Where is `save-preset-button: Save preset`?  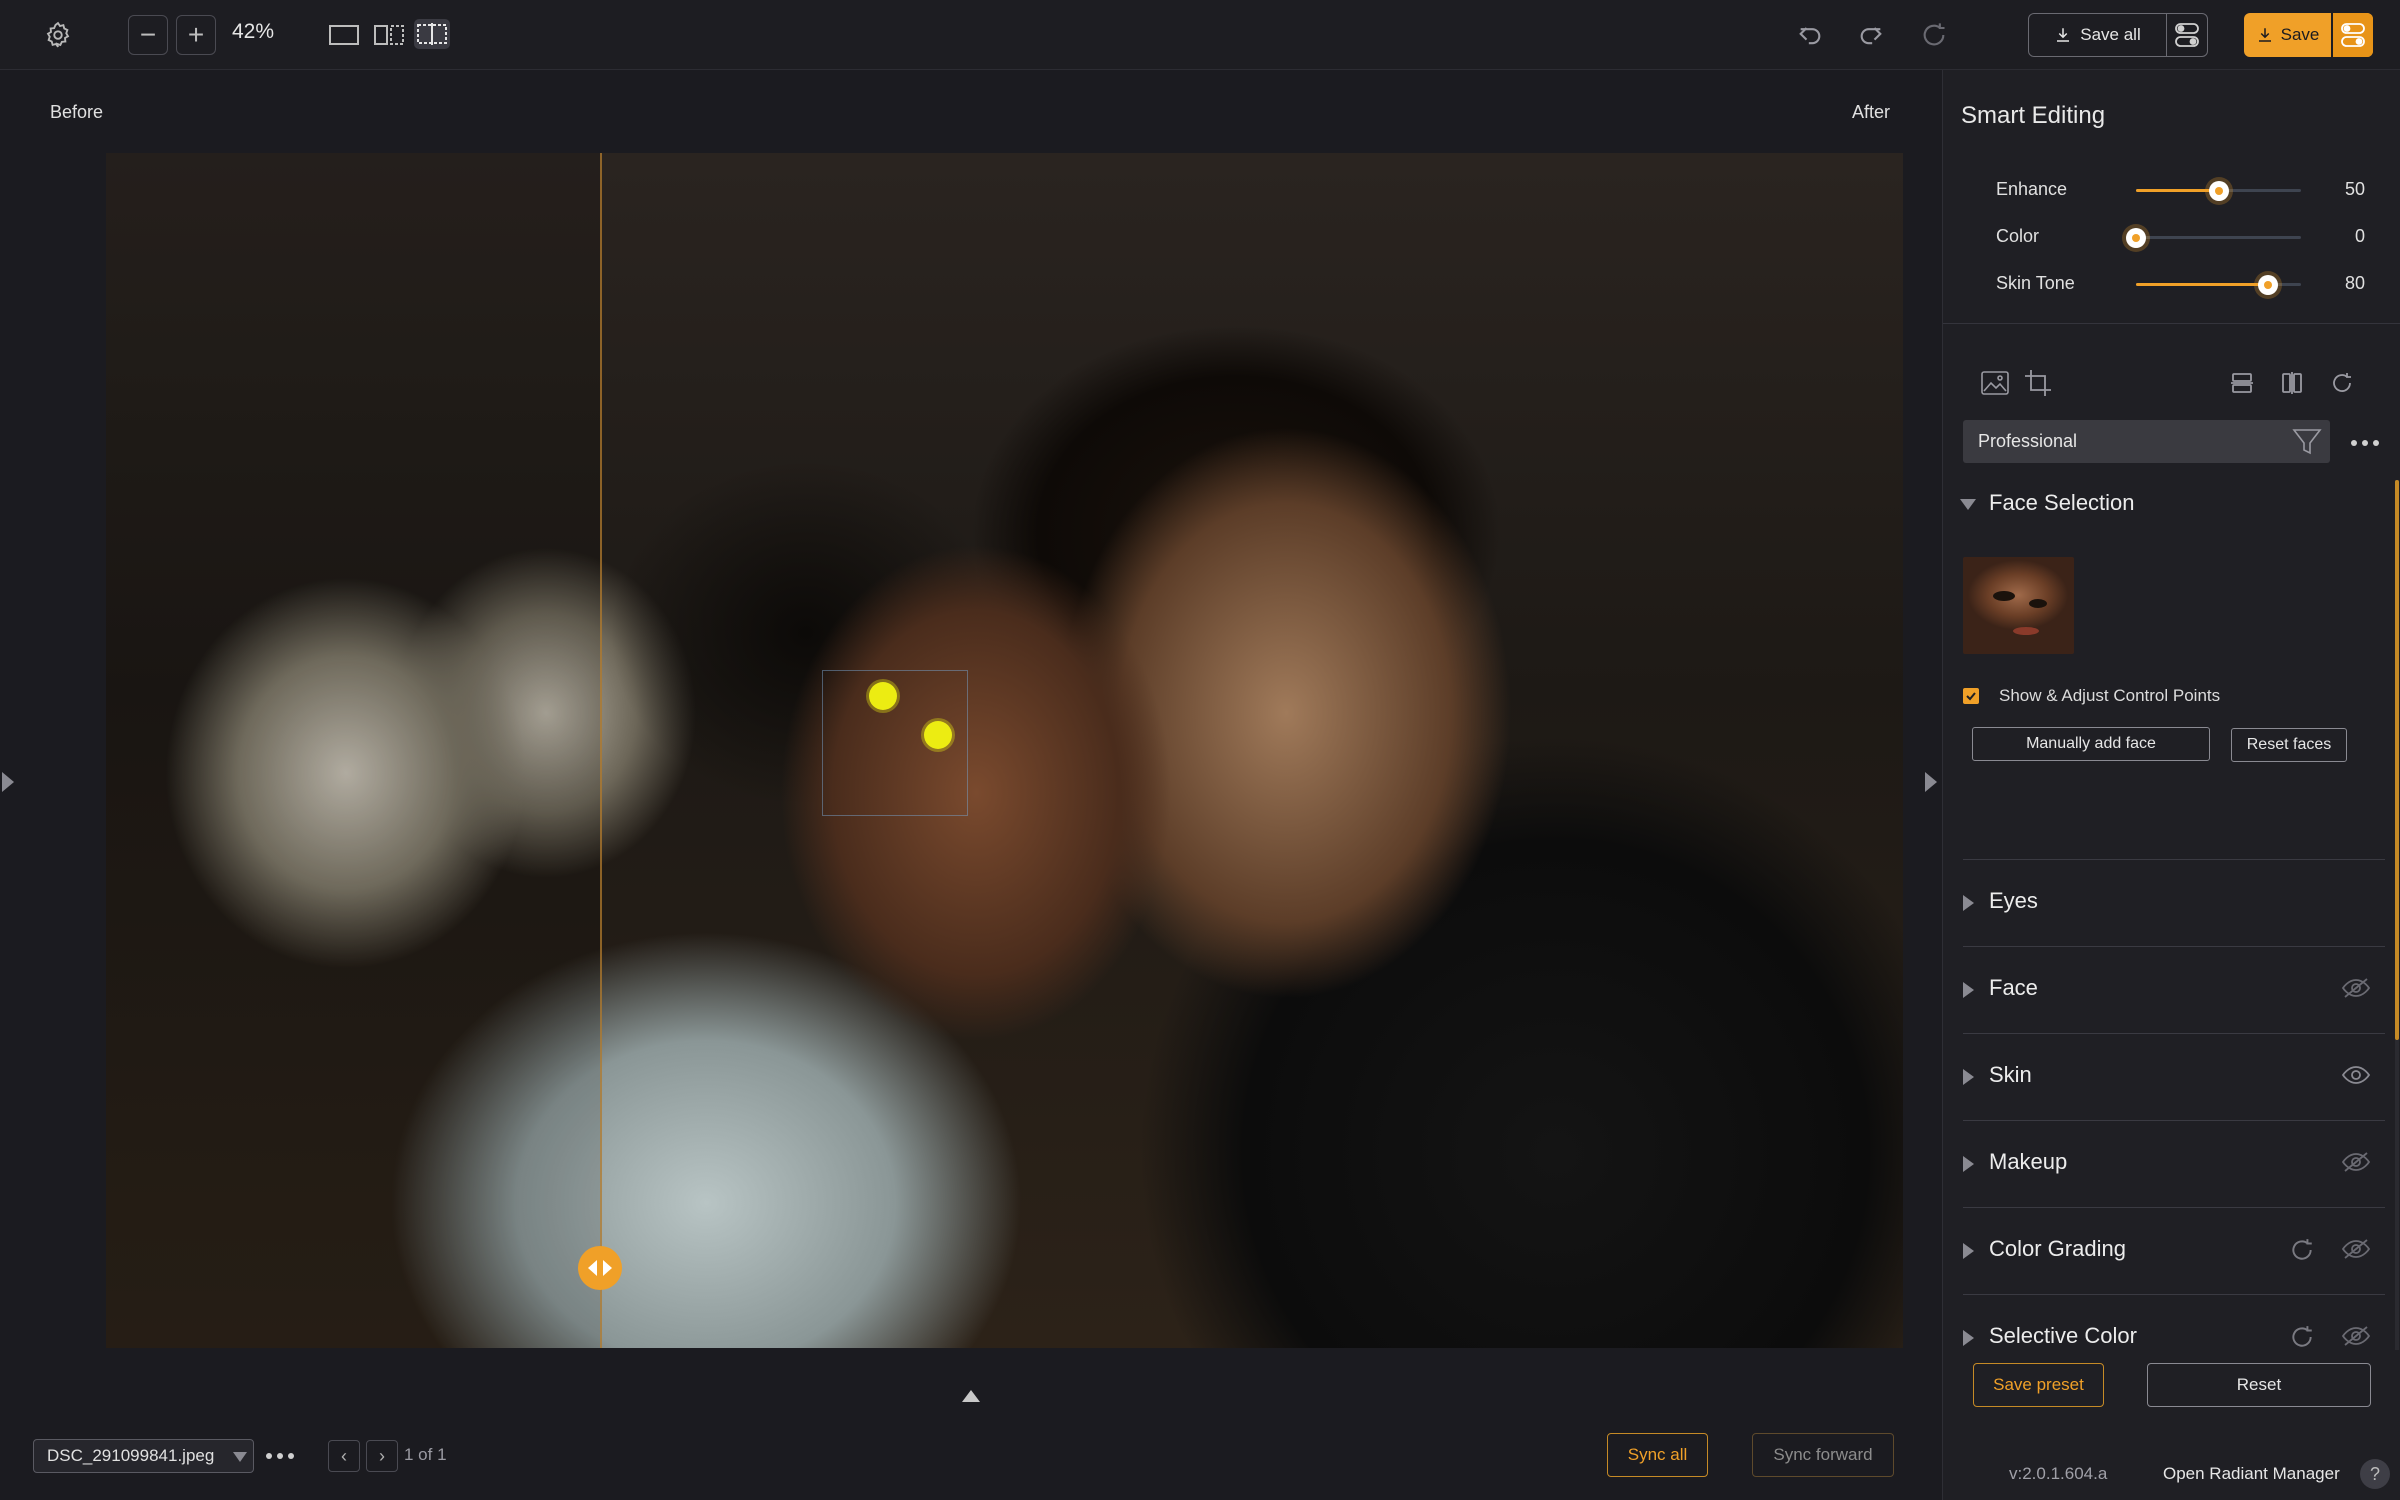
save-preset-button: Save preset is located at coordinates (2038, 1385).